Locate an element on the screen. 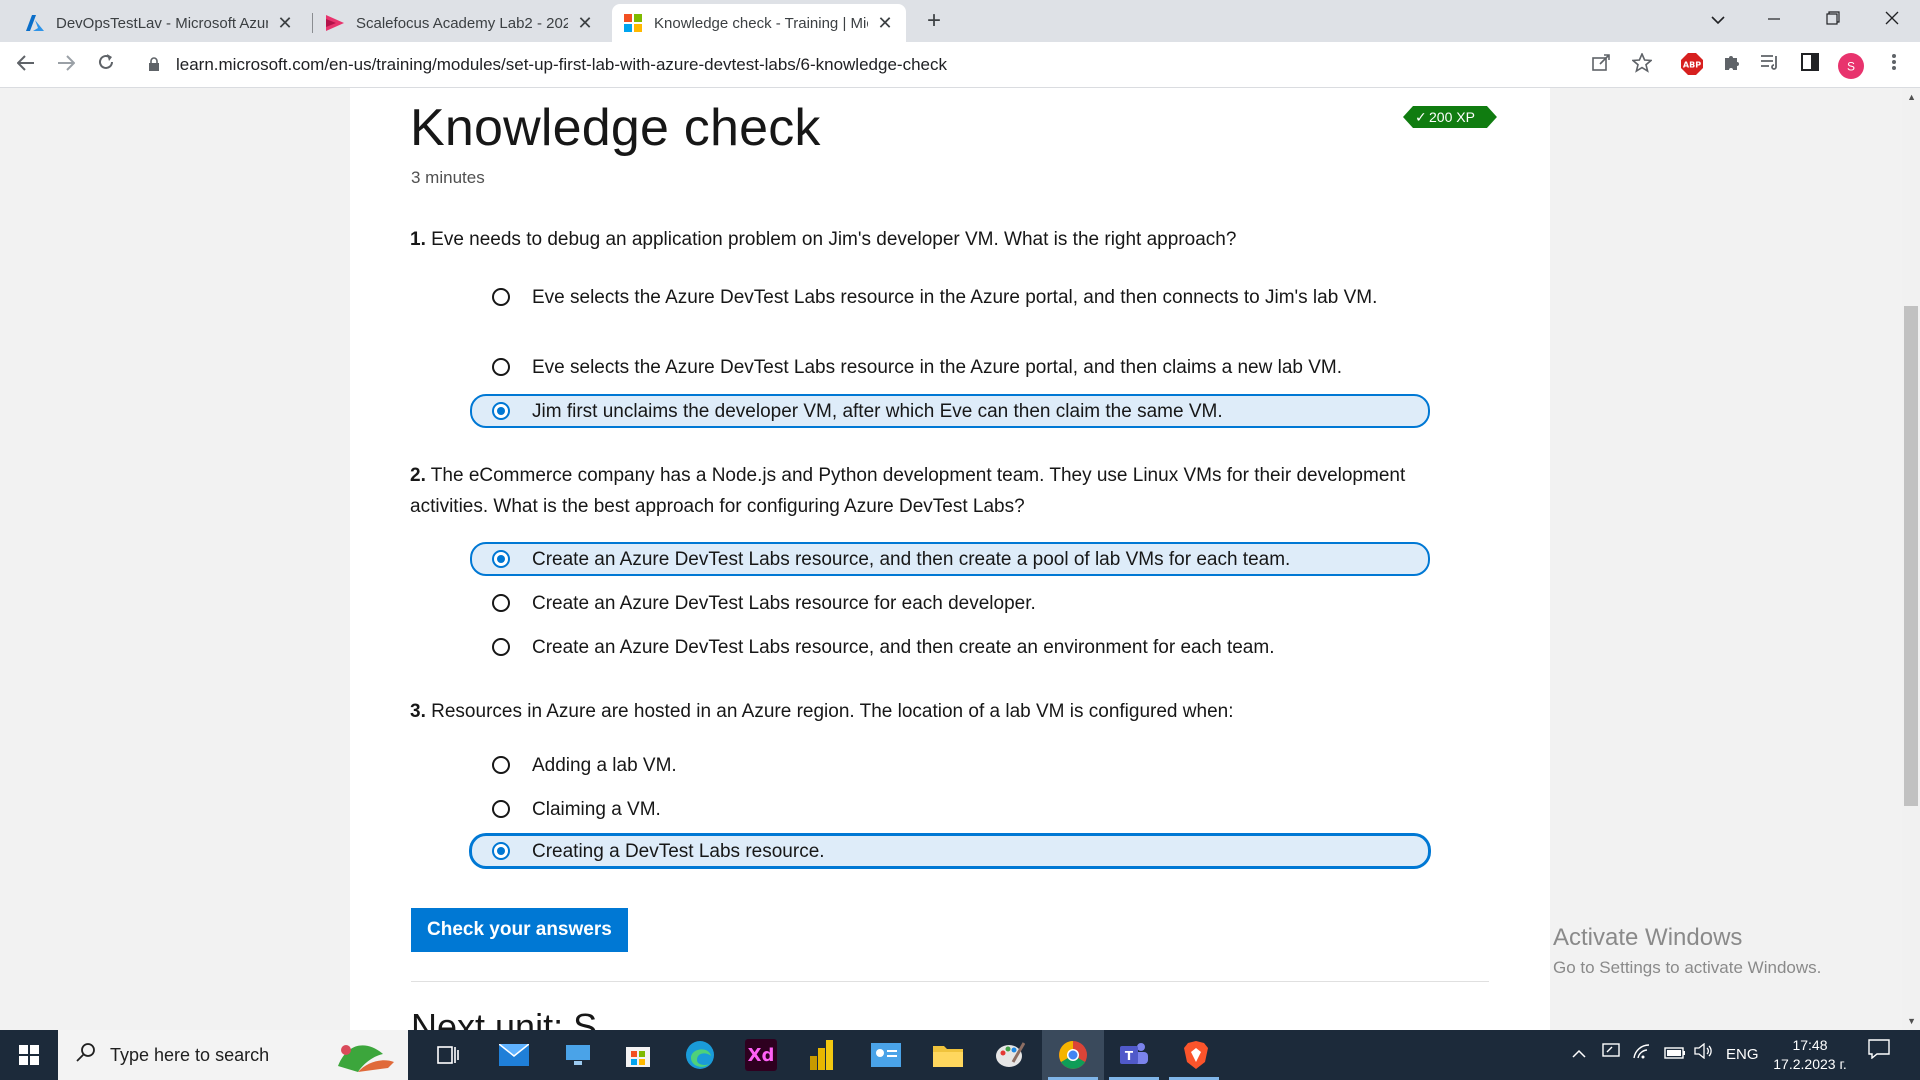  page-scrollbar: ▲ ▼ is located at coordinates (1911, 559).